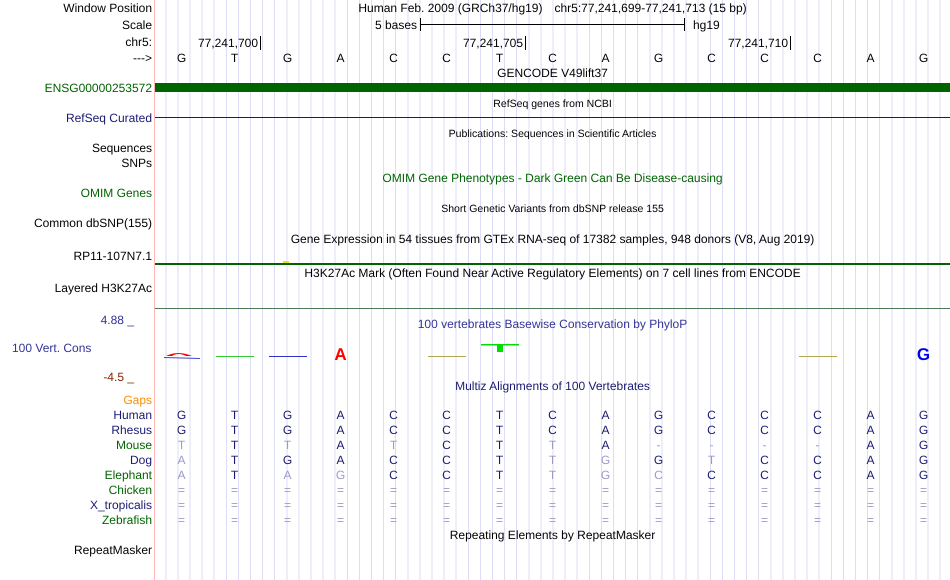 This screenshot has height=580, width=950. What do you see at coordinates (552, 87) in the screenshot?
I see `gene-bar` at bounding box center [552, 87].